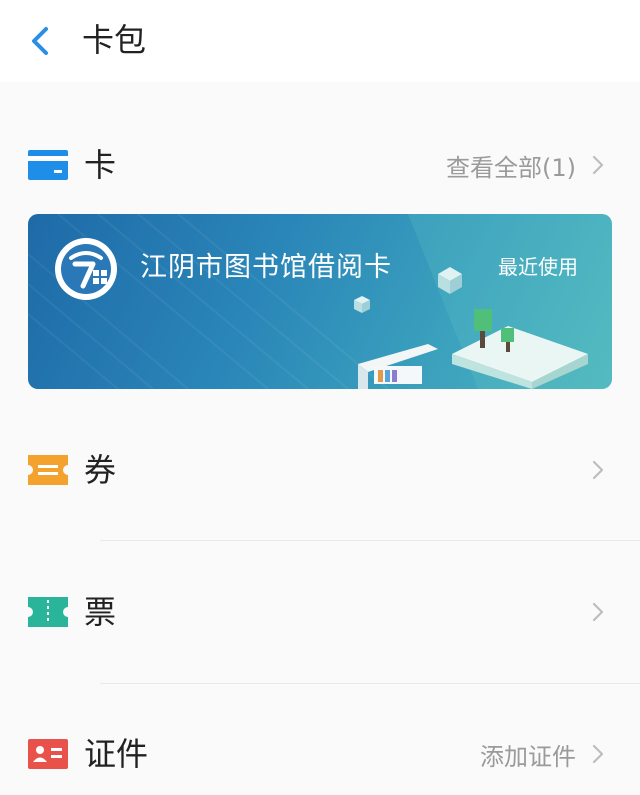 This screenshot has width=640, height=795. Describe the element at coordinates (320, 470) in the screenshot. I see `section-coupons: 券` at that location.